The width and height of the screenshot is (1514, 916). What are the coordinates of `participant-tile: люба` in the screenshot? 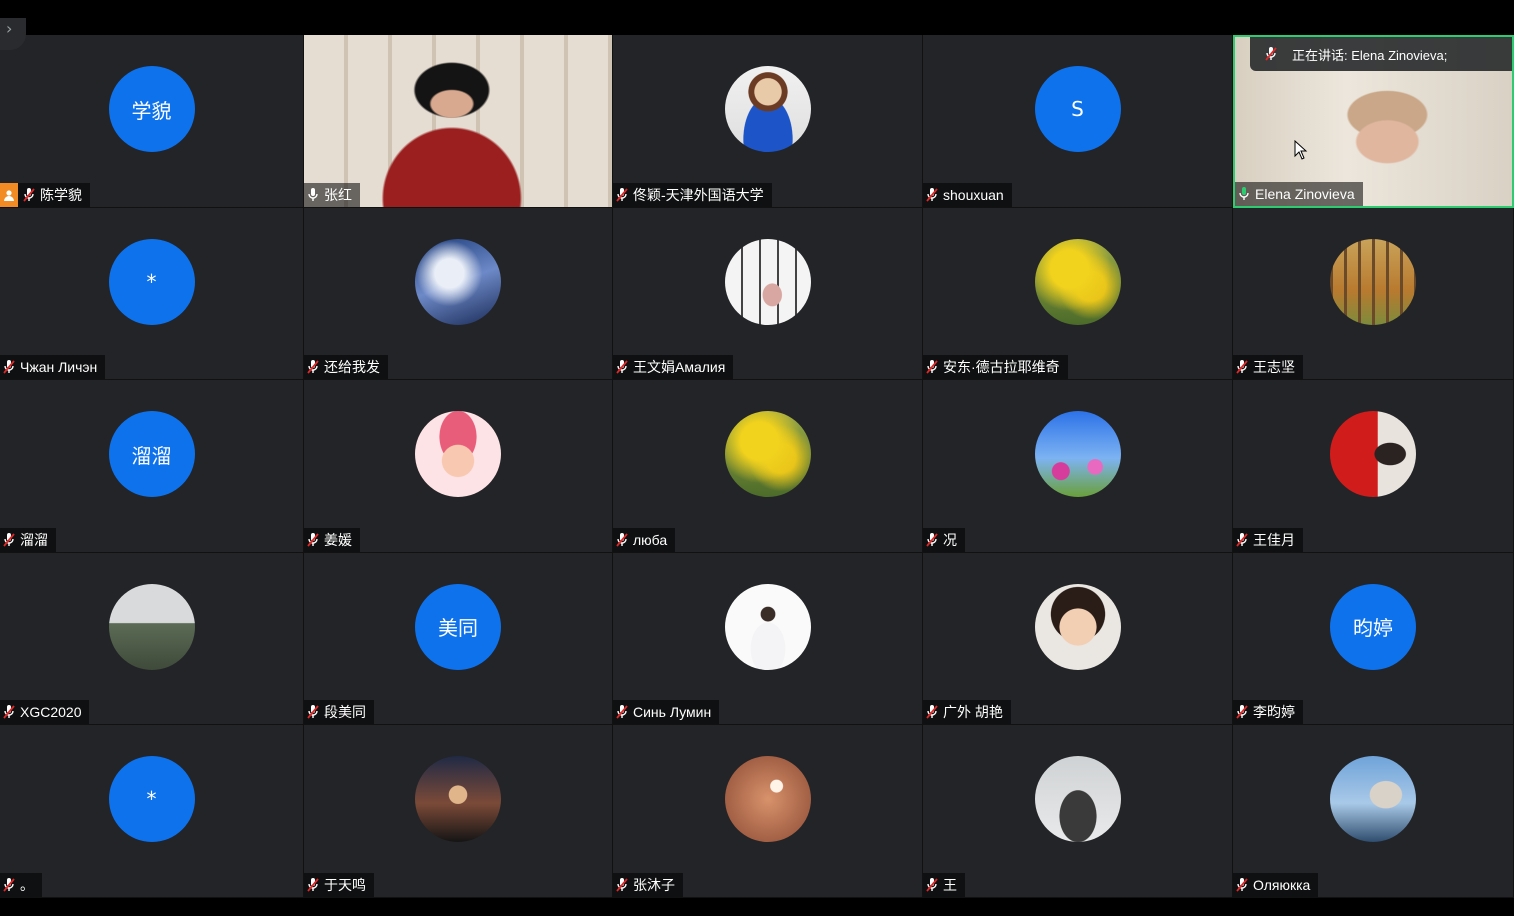 It's located at (768, 466).